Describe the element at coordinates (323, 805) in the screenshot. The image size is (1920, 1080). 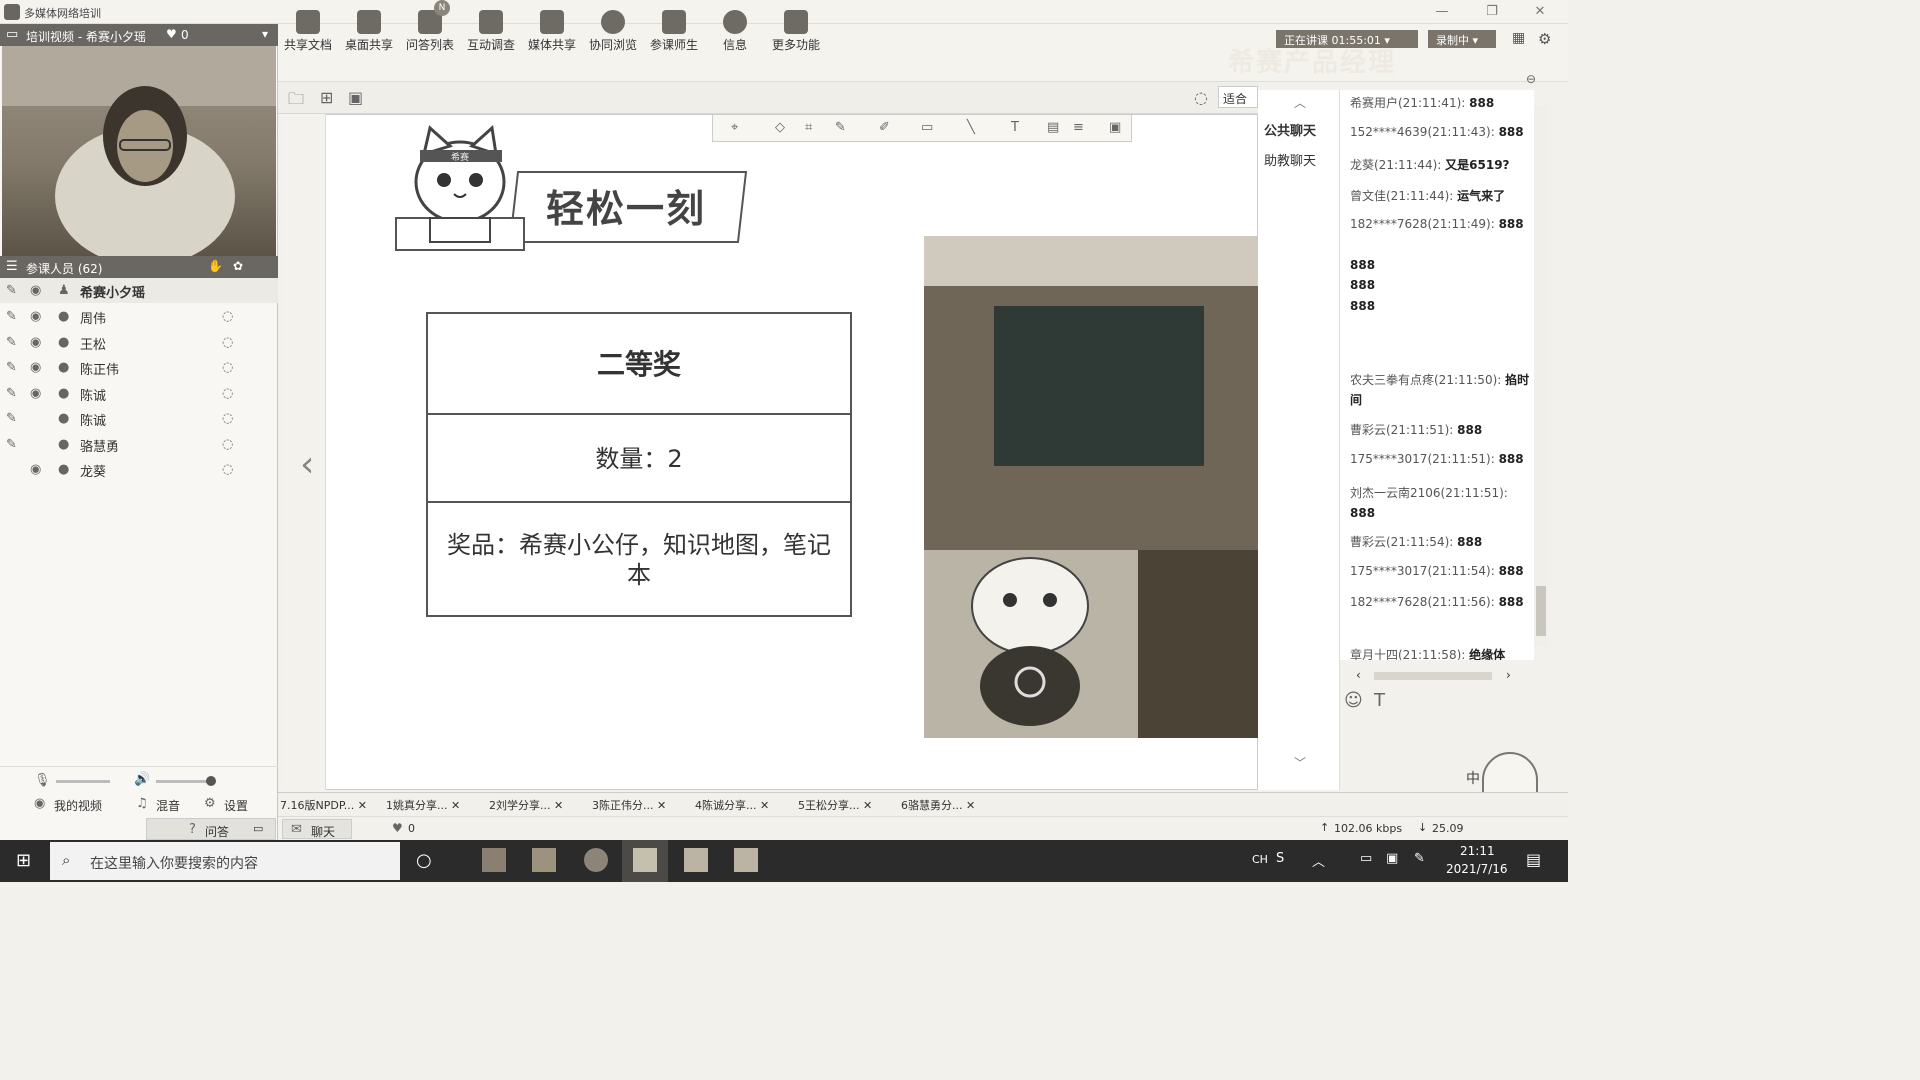
I see `doc-tab: 7.16版NPDP... ✕` at that location.